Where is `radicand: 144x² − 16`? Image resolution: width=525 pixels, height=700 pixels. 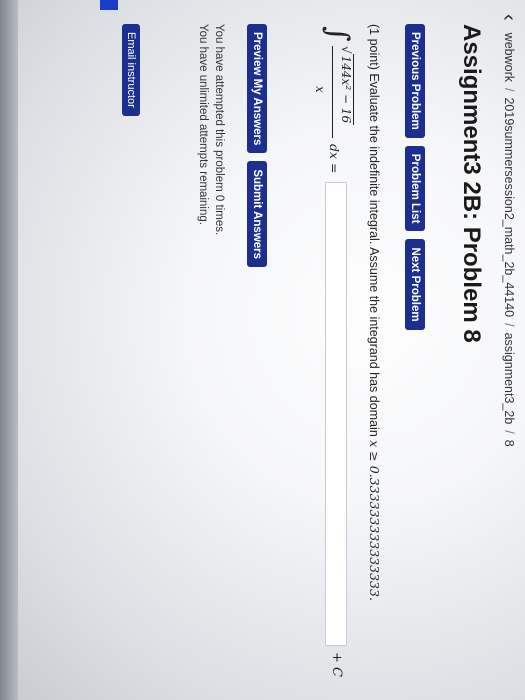
radicand: 144x² − 16 is located at coordinates (346, 89).